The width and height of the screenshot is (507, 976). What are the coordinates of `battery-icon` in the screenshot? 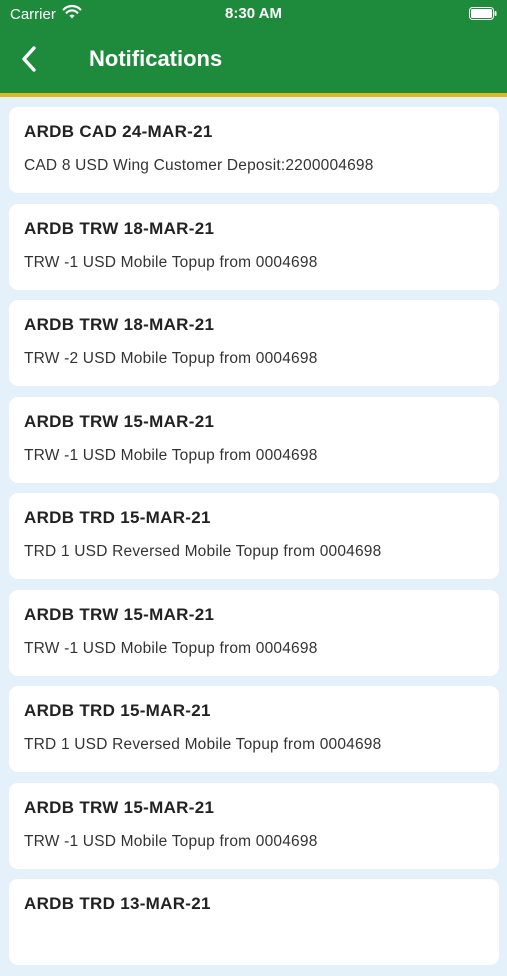 It's located at (483, 13).